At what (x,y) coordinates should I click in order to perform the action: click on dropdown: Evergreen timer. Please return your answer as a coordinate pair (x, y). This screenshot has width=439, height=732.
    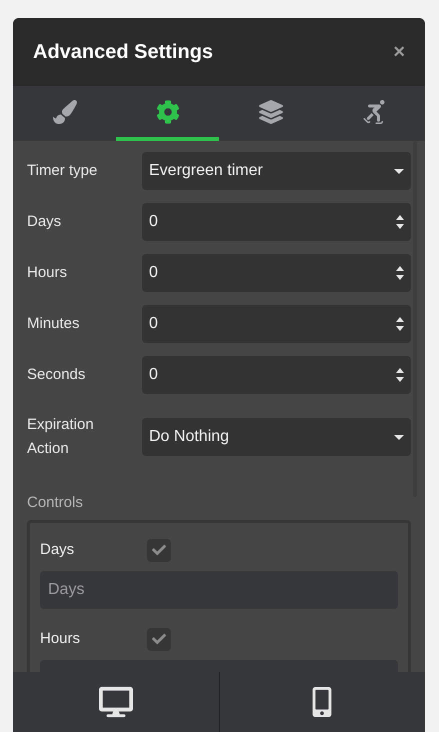
    Looking at the image, I should click on (276, 171).